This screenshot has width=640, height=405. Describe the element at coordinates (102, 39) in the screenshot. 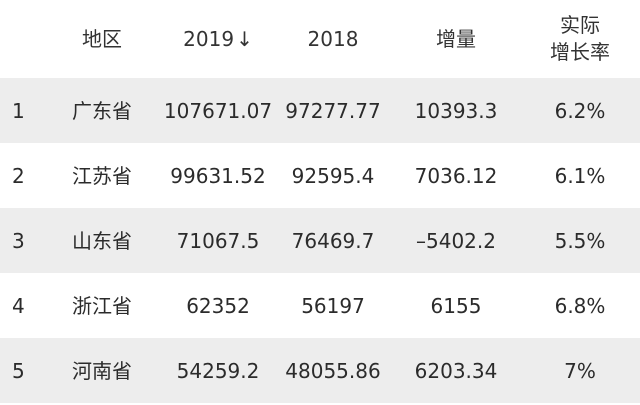

I see `header-region: 地区` at that location.